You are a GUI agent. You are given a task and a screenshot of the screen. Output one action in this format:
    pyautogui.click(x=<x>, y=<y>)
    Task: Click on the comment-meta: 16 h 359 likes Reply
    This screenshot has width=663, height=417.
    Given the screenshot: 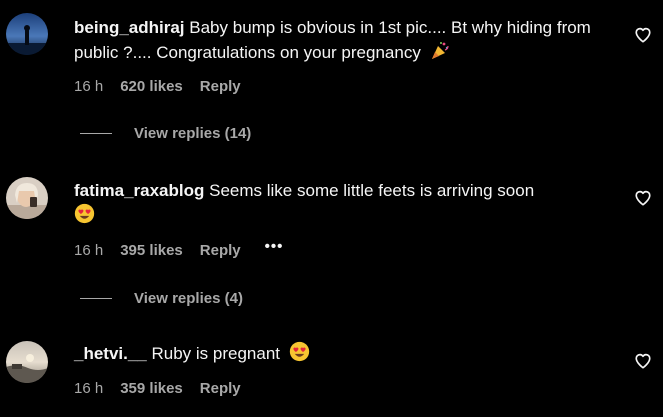 What is the action you would take?
    pyautogui.click(x=157, y=388)
    